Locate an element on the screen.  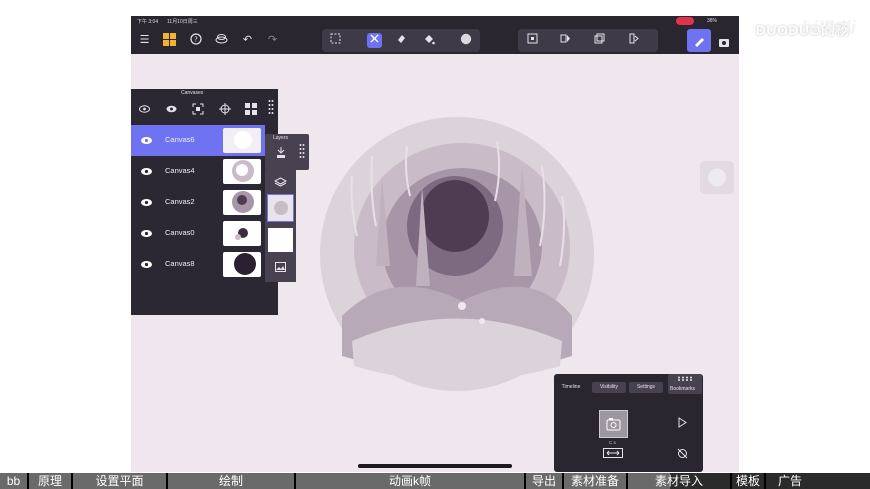
color-swatch is located at coordinates (465, 40).